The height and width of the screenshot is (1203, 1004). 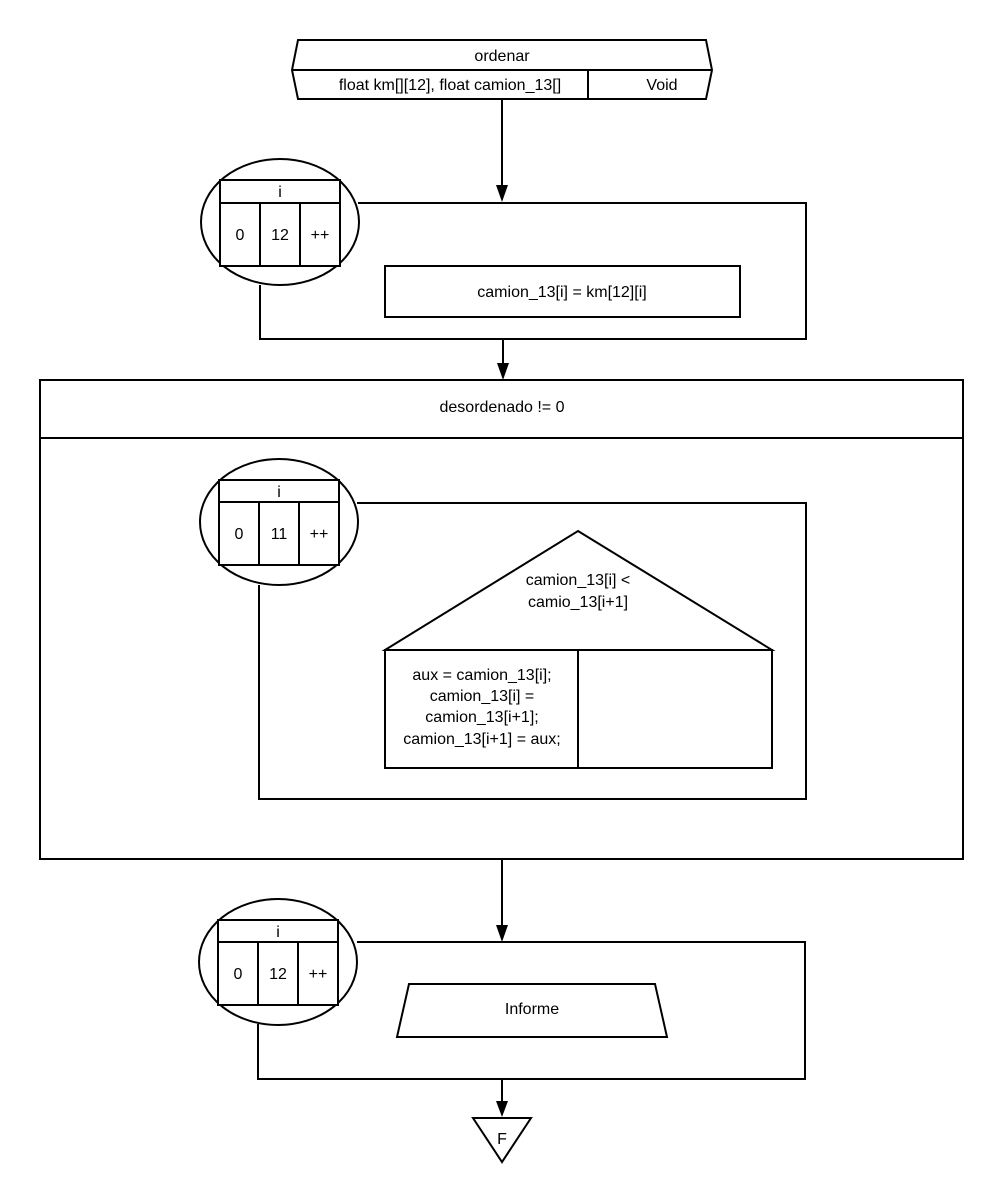 I want to click on if-true-line2: camion_13[i] =, so click(x=482, y=696).